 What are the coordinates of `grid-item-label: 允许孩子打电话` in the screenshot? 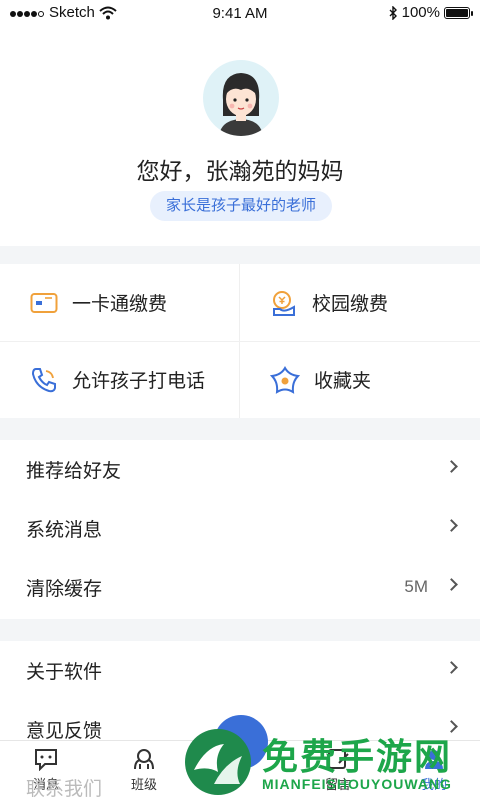 It's located at (139, 381).